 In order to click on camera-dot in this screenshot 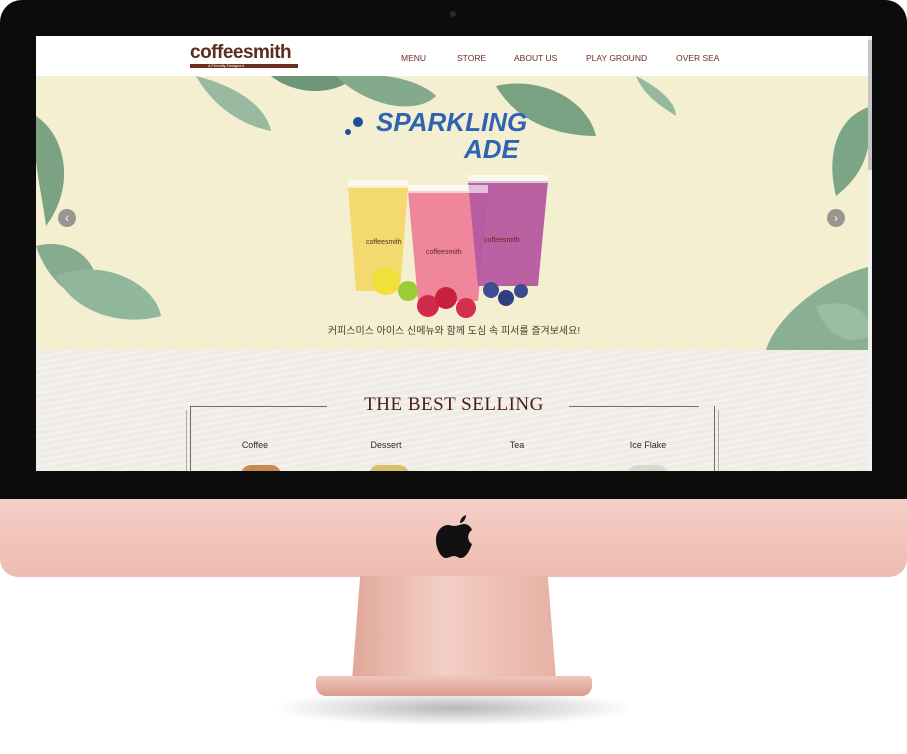, I will do `click(453, 14)`.